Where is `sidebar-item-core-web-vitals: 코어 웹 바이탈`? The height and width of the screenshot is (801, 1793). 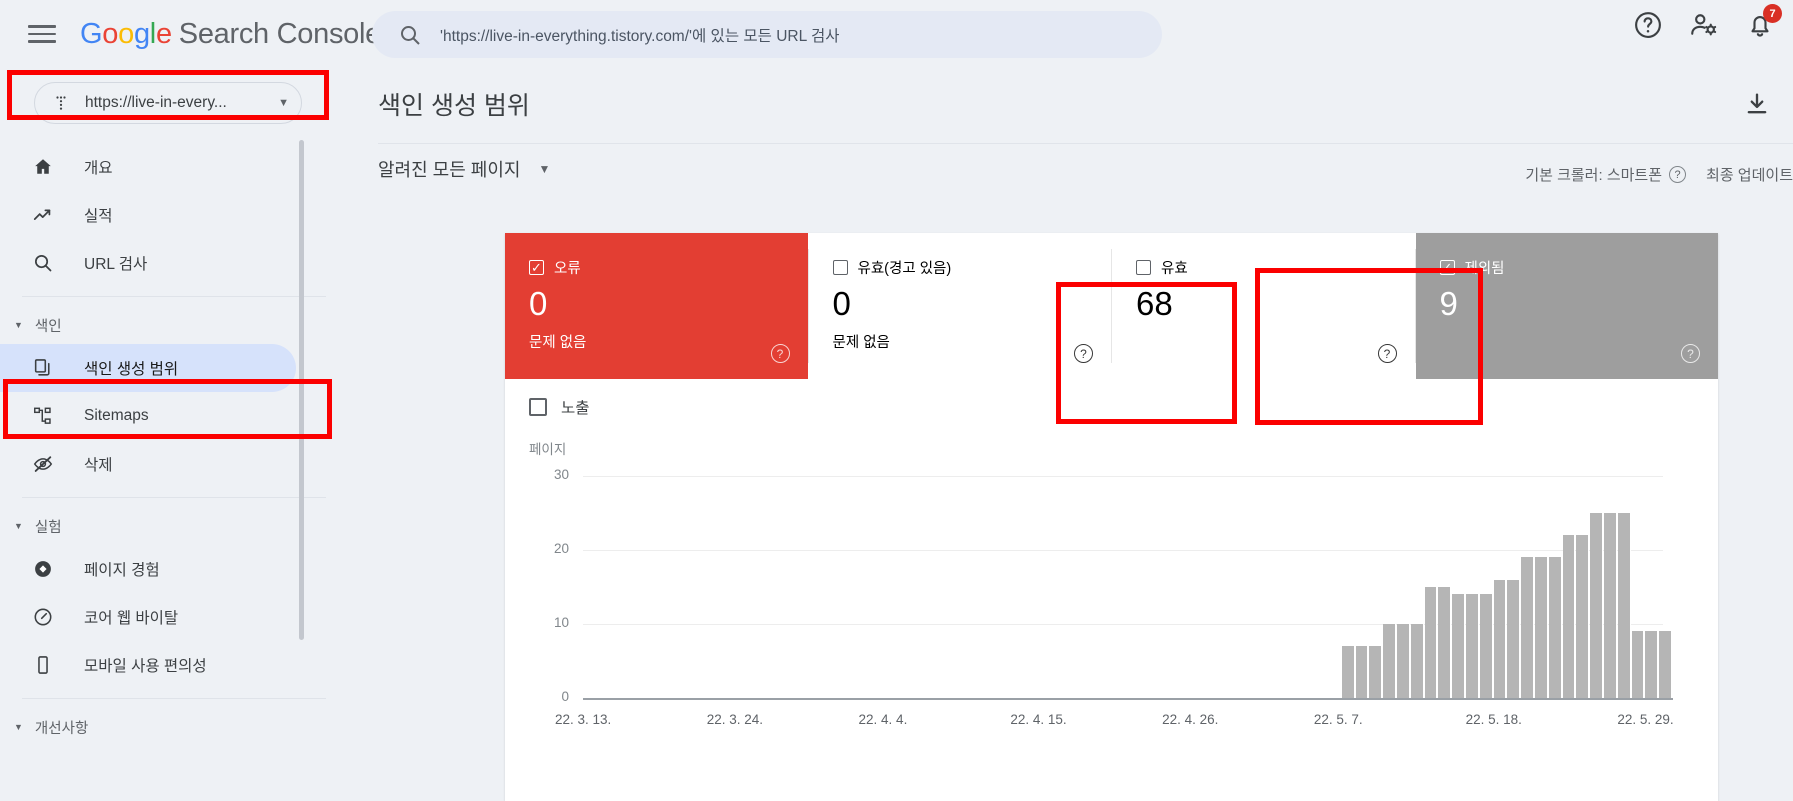
sidebar-item-core-web-vitals: 코어 웹 바이탈 is located at coordinates (175, 617).